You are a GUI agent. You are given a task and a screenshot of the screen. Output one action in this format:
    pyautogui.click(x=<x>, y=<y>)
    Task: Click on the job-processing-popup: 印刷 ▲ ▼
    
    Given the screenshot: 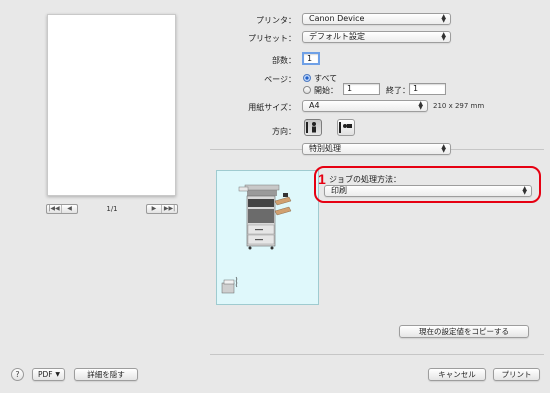 What is the action you would take?
    pyautogui.click(x=428, y=191)
    